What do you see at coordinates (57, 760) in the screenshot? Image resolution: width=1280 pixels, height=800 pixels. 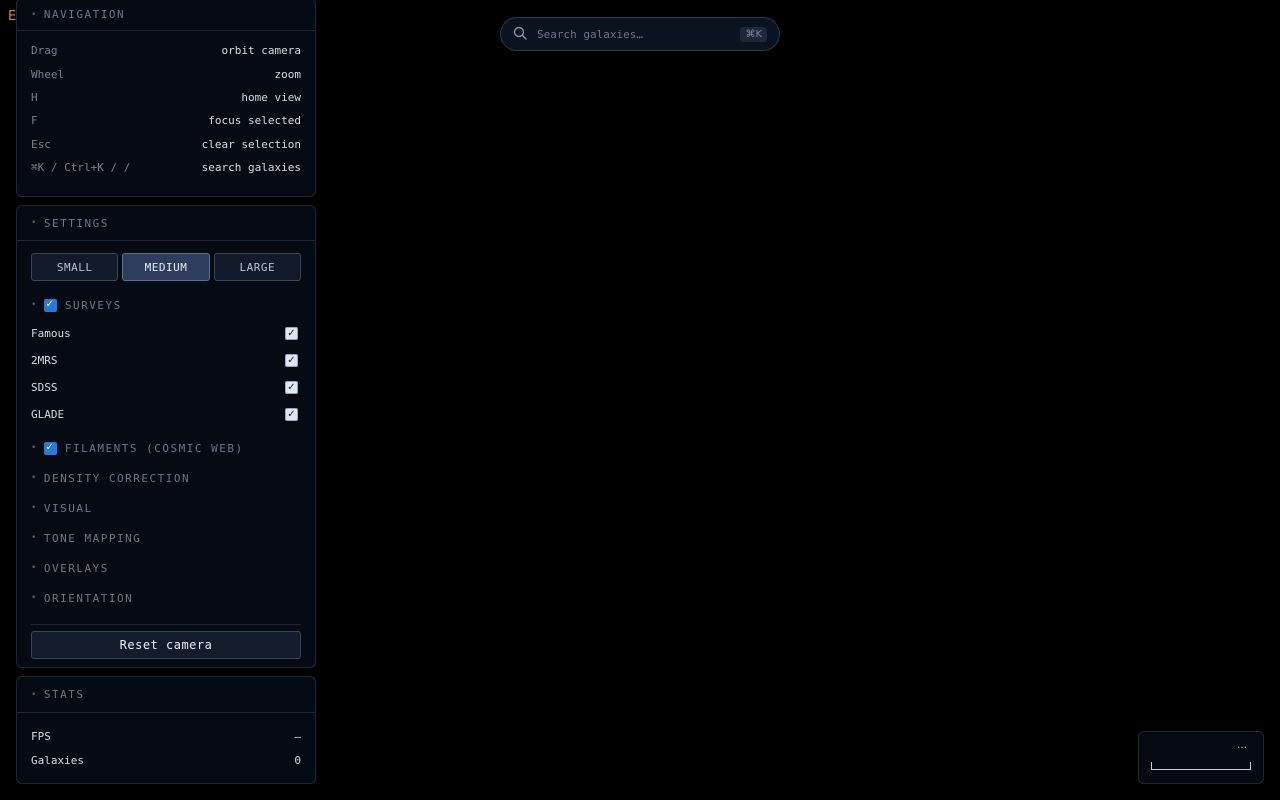 I see `stat-label: Galaxies` at bounding box center [57, 760].